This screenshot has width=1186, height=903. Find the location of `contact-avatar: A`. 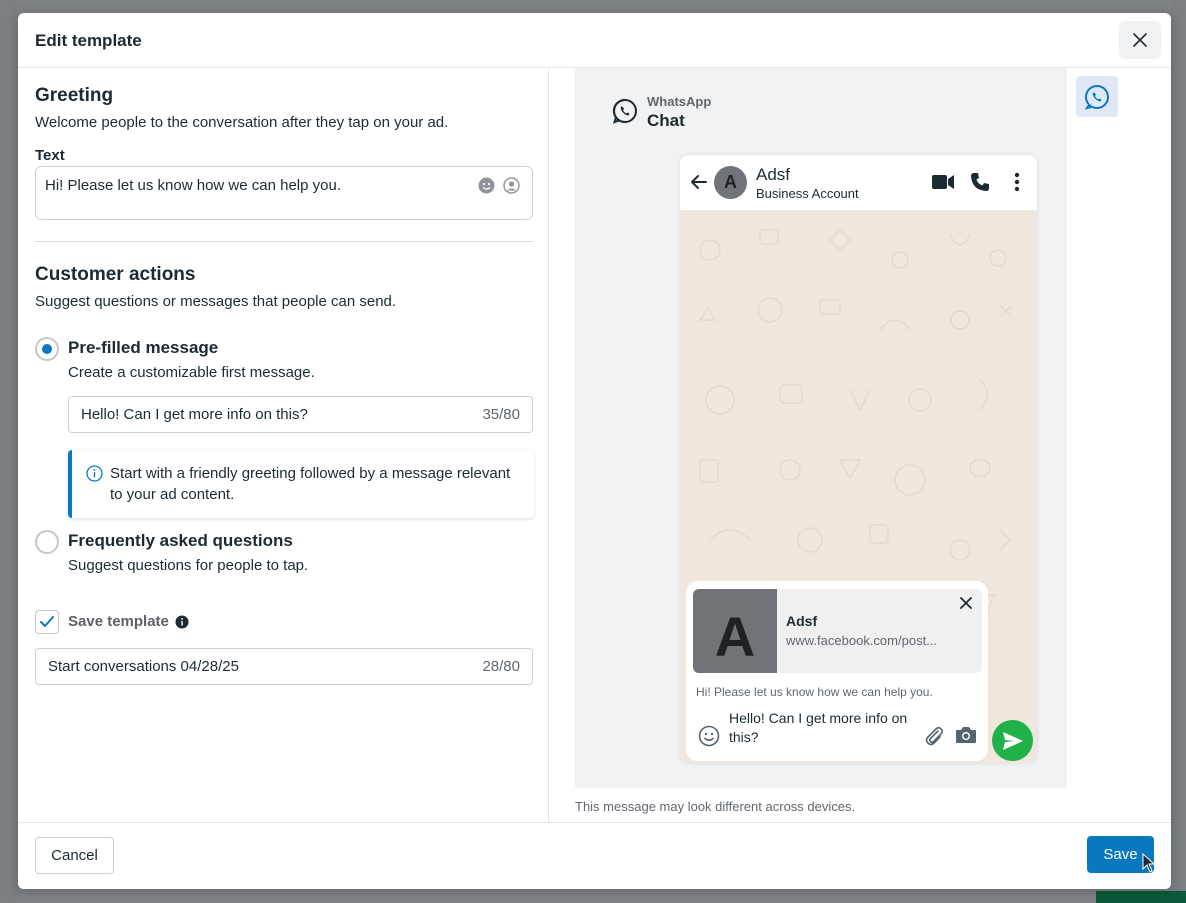

contact-avatar: A is located at coordinates (730, 182).